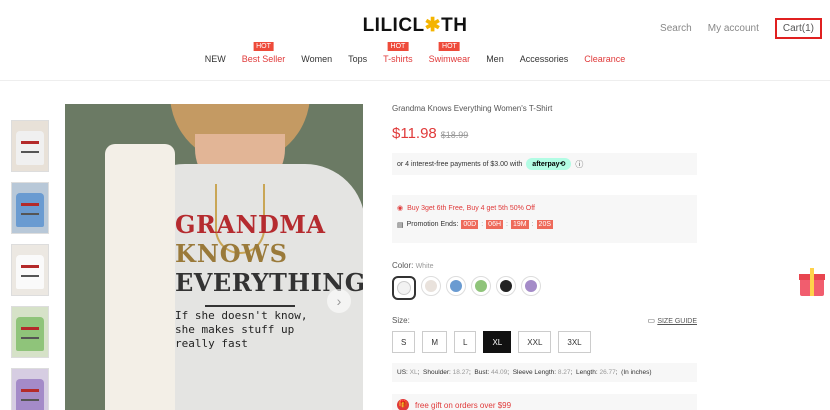  Describe the element at coordinates (579, 164) in the screenshot. I see `info-icon: ⓘ` at that location.